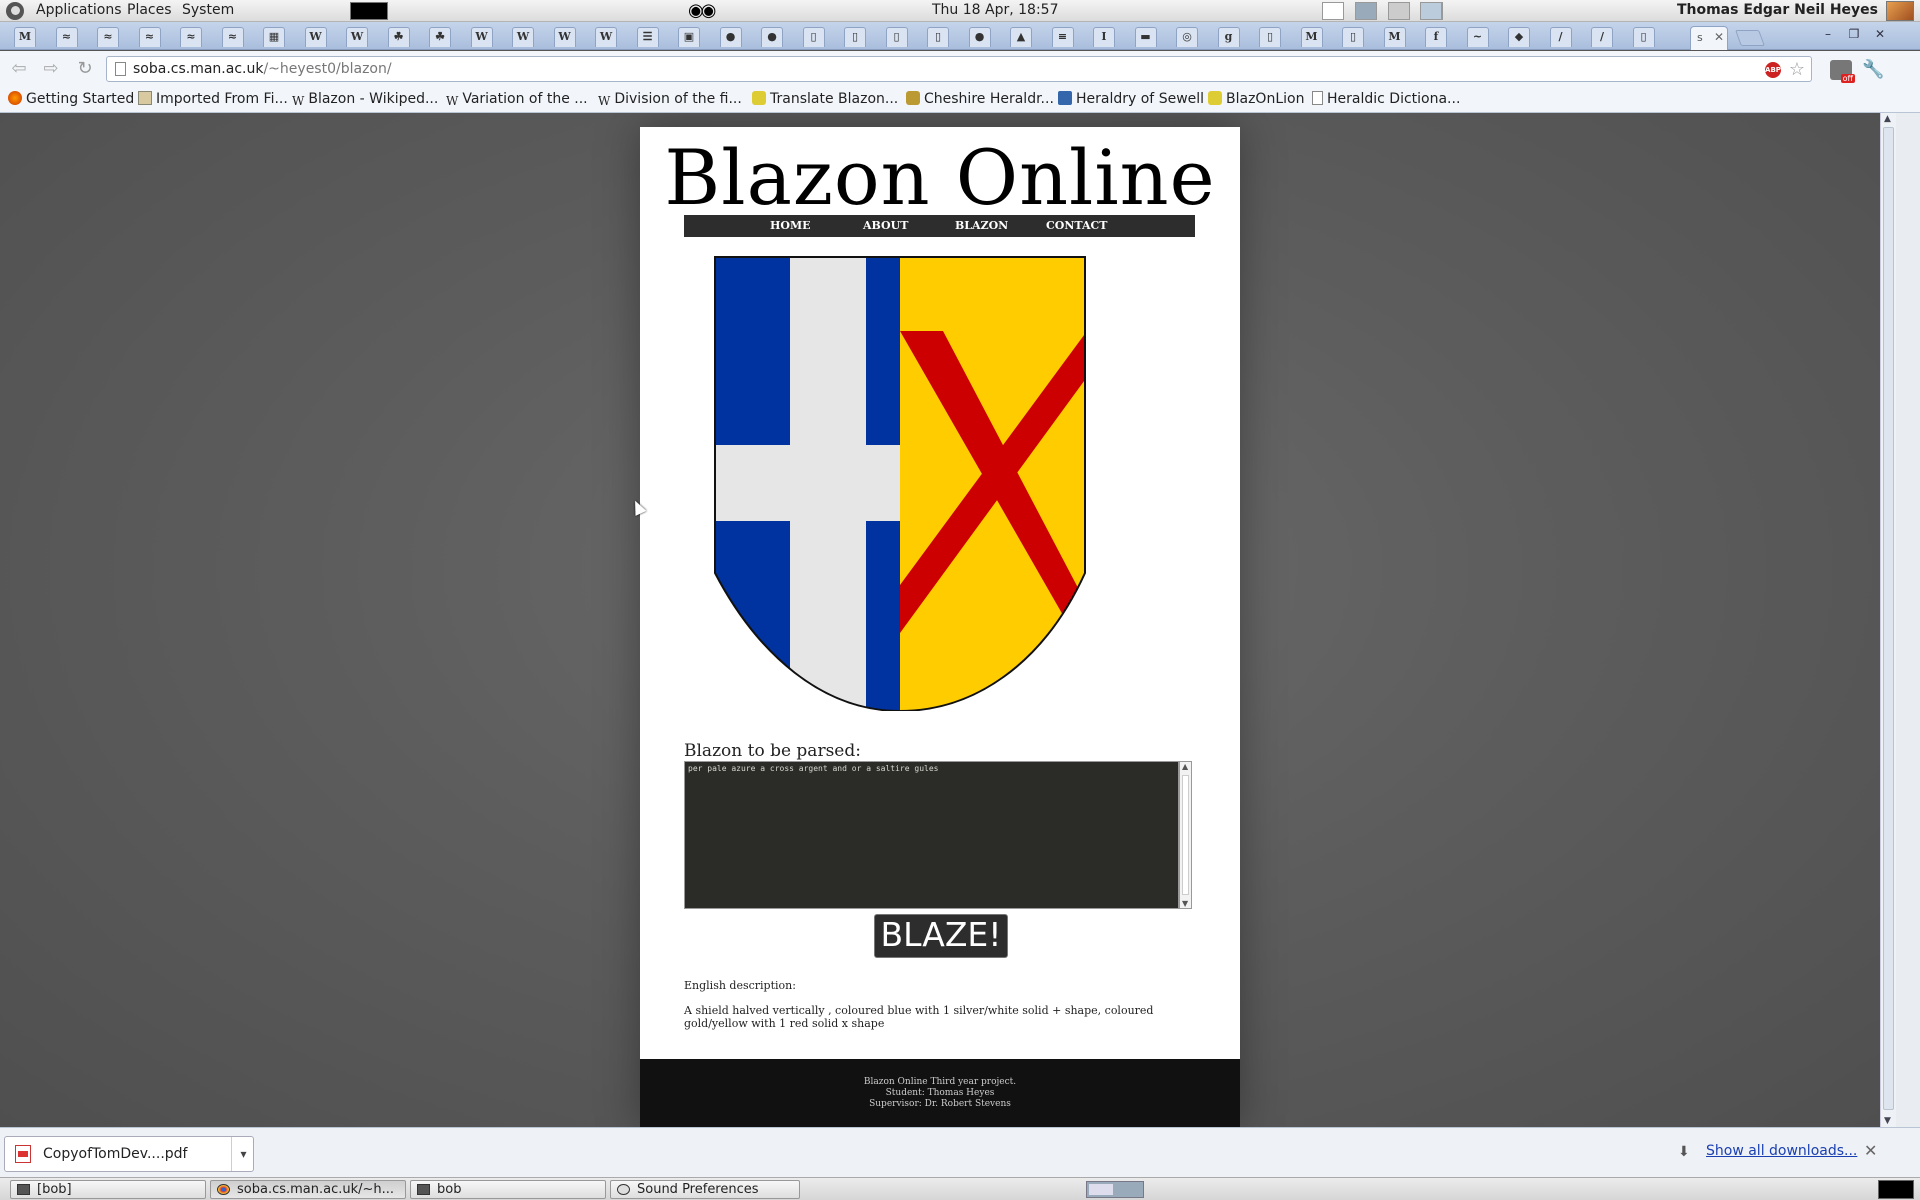 The height and width of the screenshot is (1200, 1920). Describe the element at coordinates (274, 37) in the screenshot. I see `pinned-tab: ▦` at that location.